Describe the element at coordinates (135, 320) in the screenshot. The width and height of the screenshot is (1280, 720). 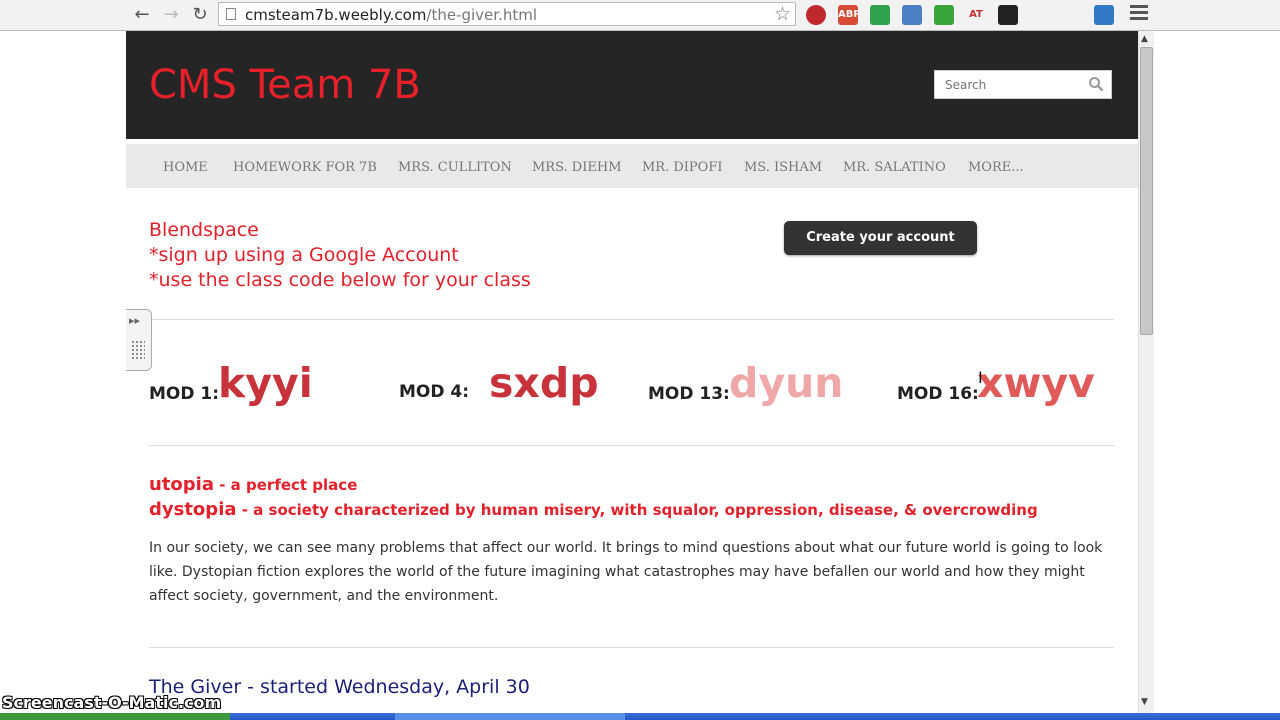
I see `expand-arrows-icon: ▸▸` at that location.